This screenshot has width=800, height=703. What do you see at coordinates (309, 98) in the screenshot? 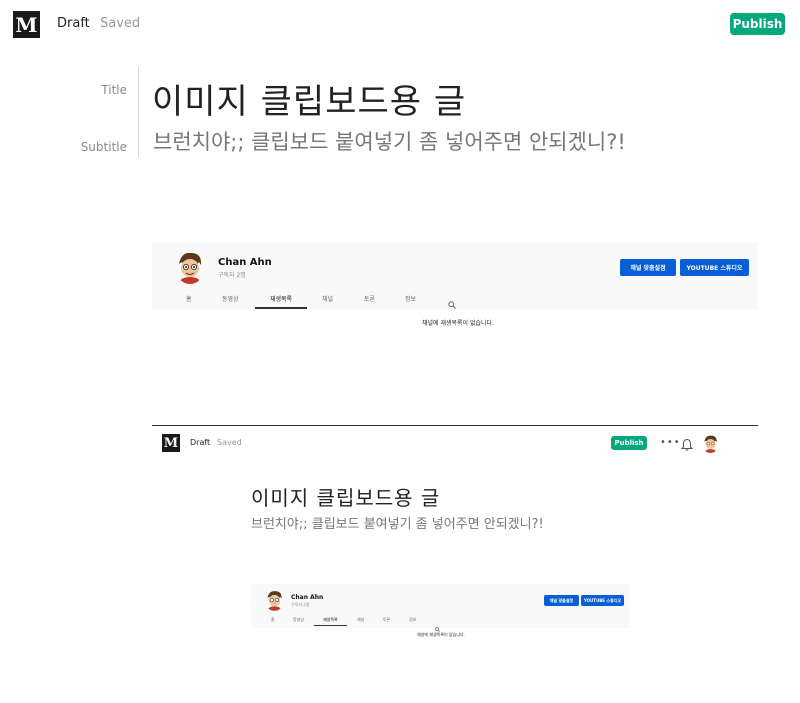
I see `post-title: 이미지 클립보드용 글` at bounding box center [309, 98].